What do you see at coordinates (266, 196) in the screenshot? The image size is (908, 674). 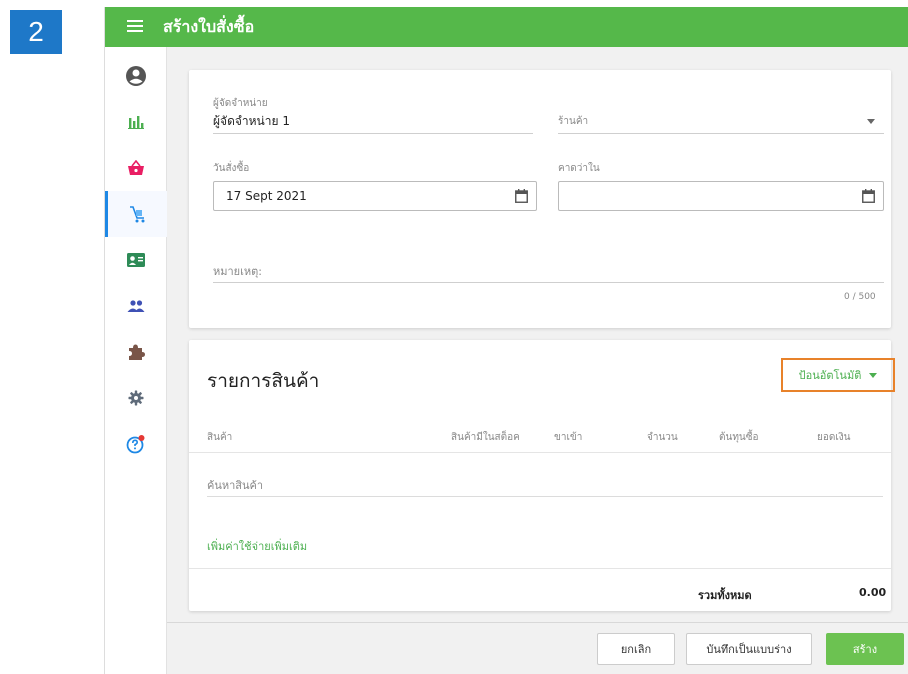 I see `order-date-value: 17 Sept 2021` at bounding box center [266, 196].